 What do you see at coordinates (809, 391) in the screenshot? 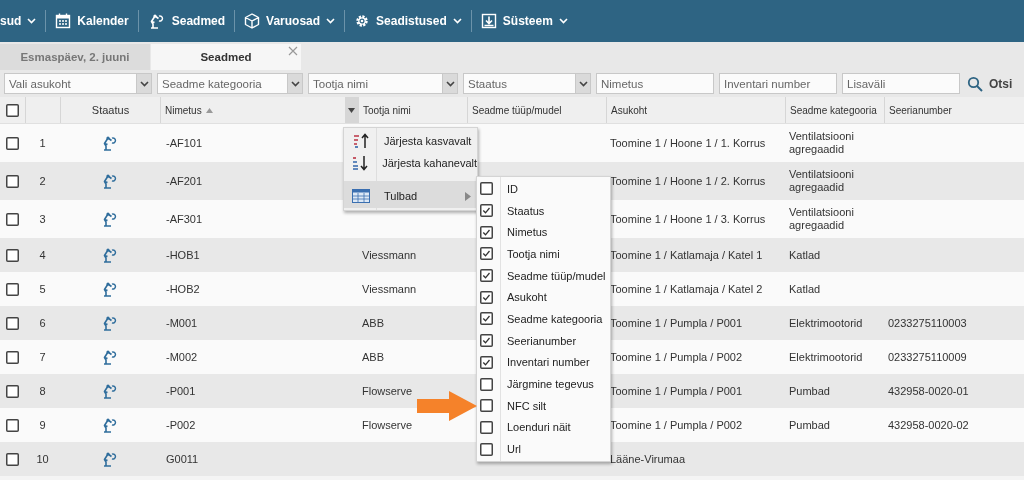
I see `table-cell: Pumbad` at bounding box center [809, 391].